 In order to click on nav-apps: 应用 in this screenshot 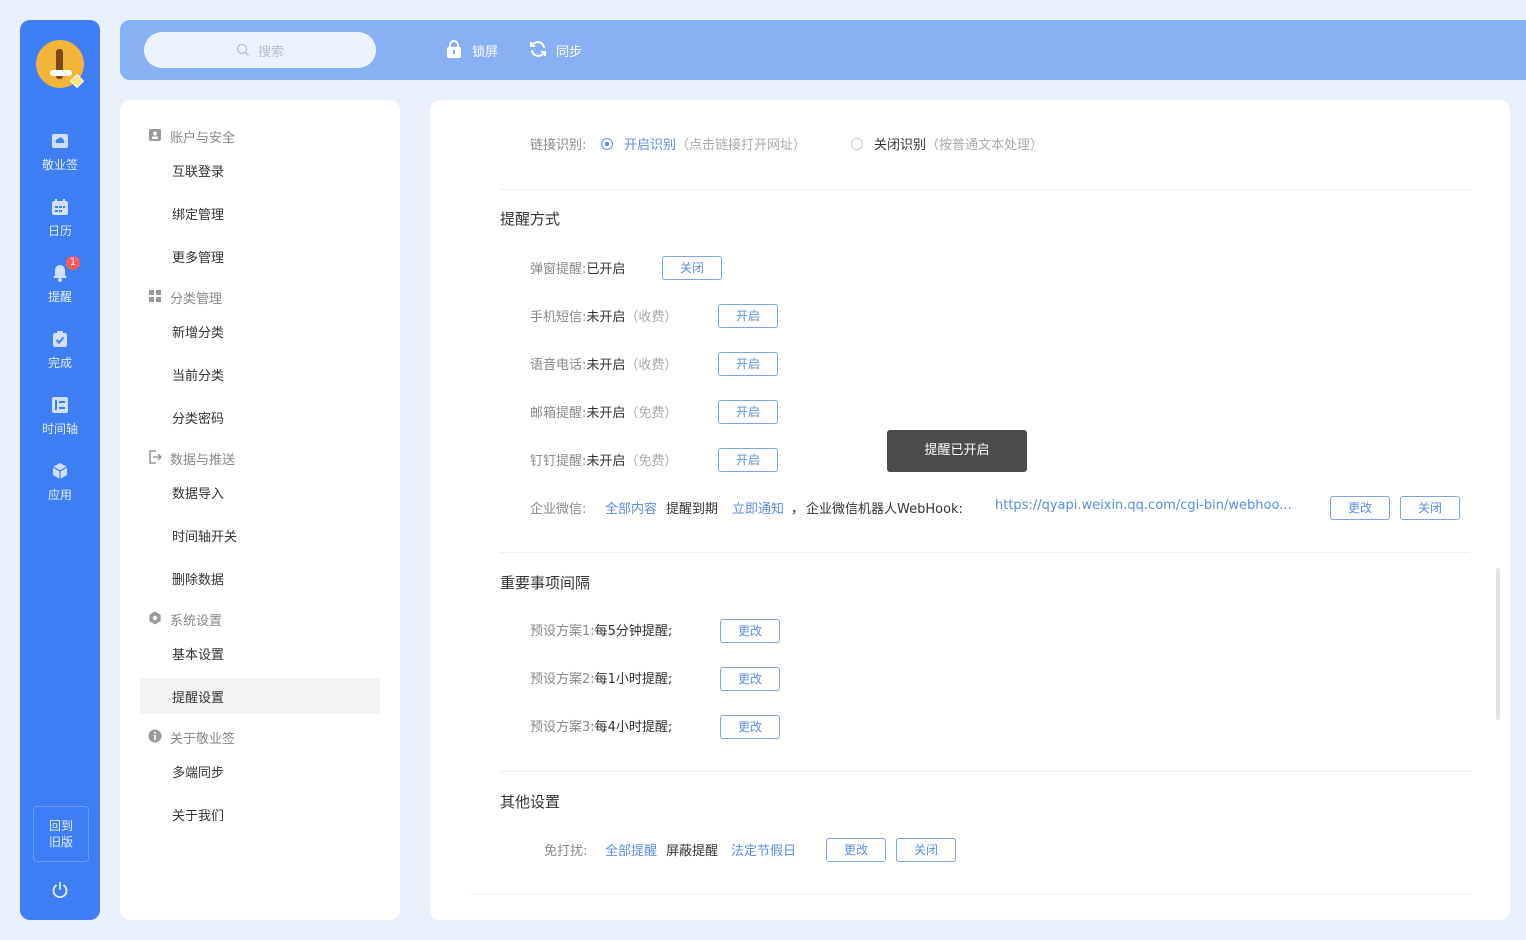, I will do `click(60, 487)`.